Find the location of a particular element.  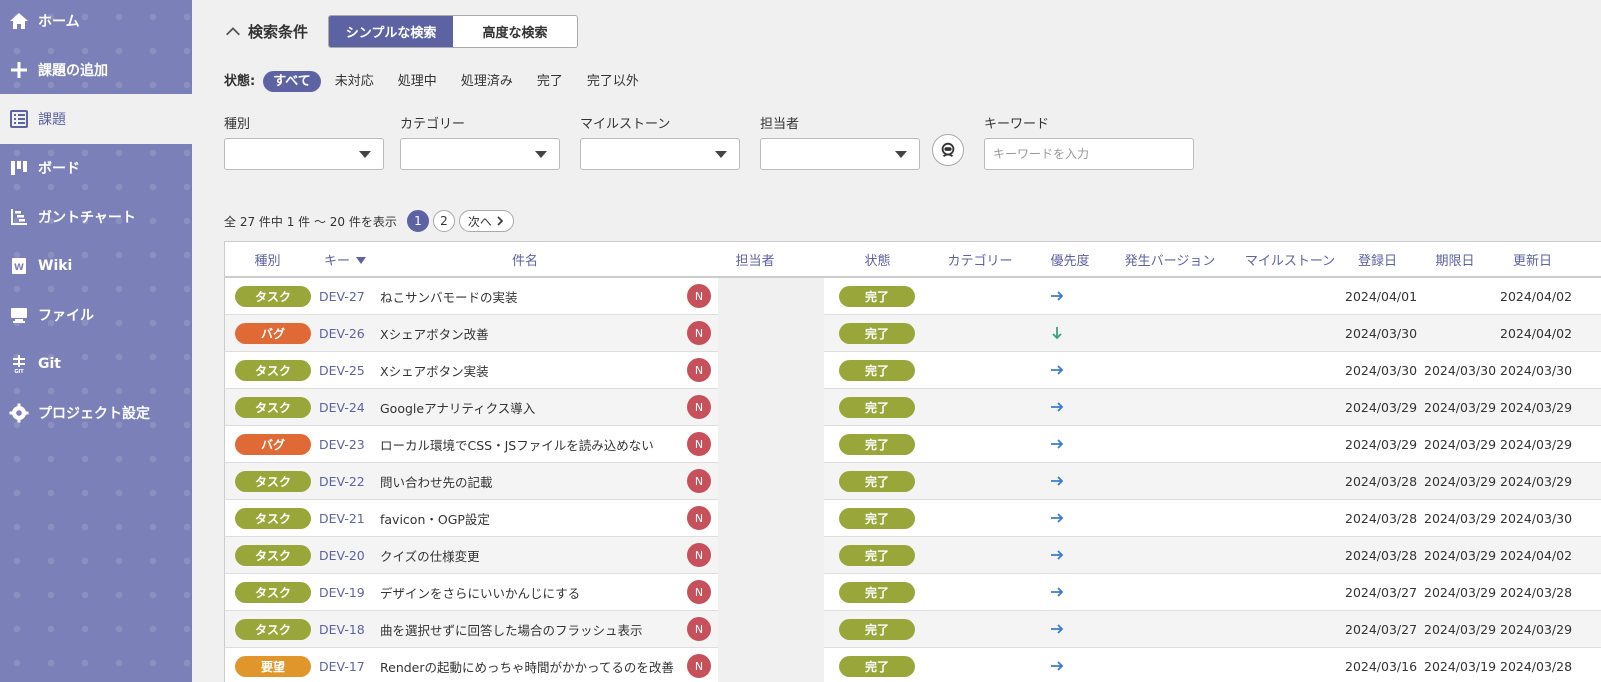

status-chip: すべて is located at coordinates (292, 81).